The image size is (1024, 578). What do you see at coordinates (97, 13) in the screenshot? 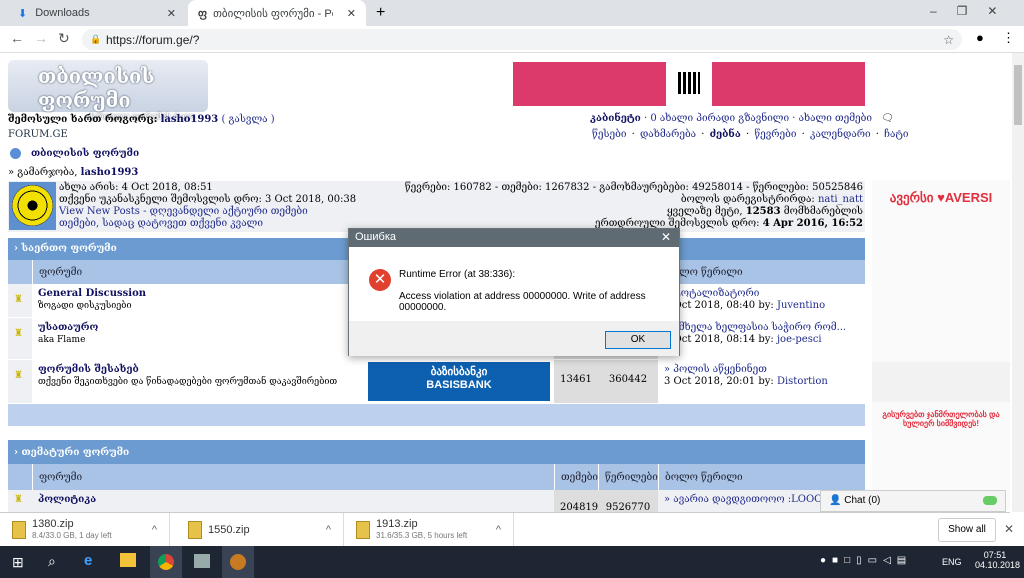
I see `tab-downloads: ⬇ Downloads ✕` at bounding box center [97, 13].